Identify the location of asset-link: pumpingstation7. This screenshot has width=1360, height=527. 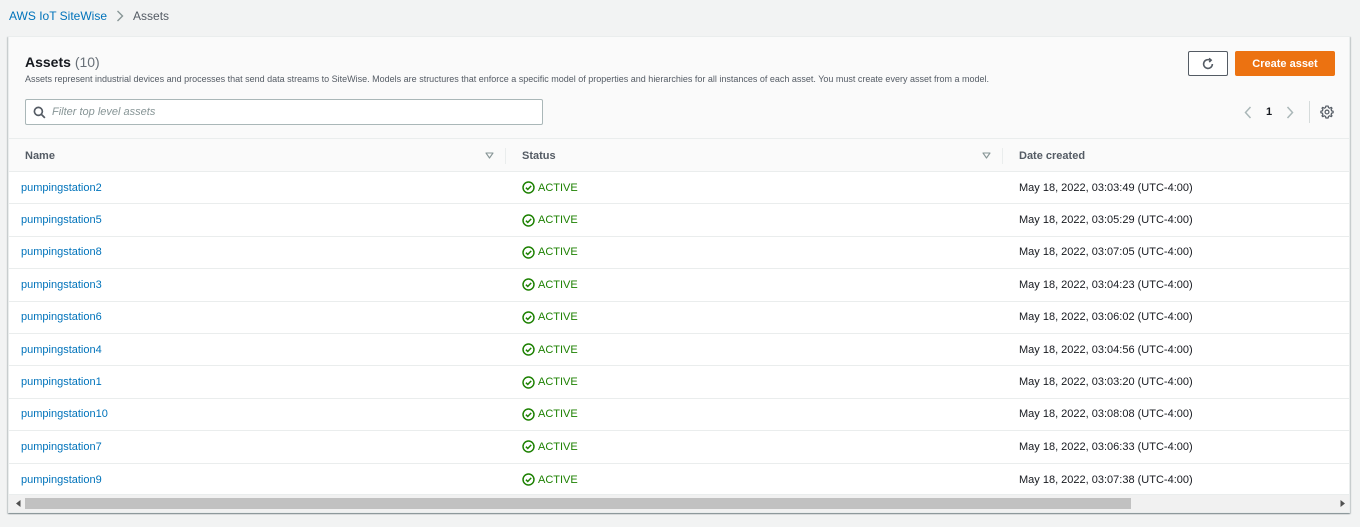
(61, 447).